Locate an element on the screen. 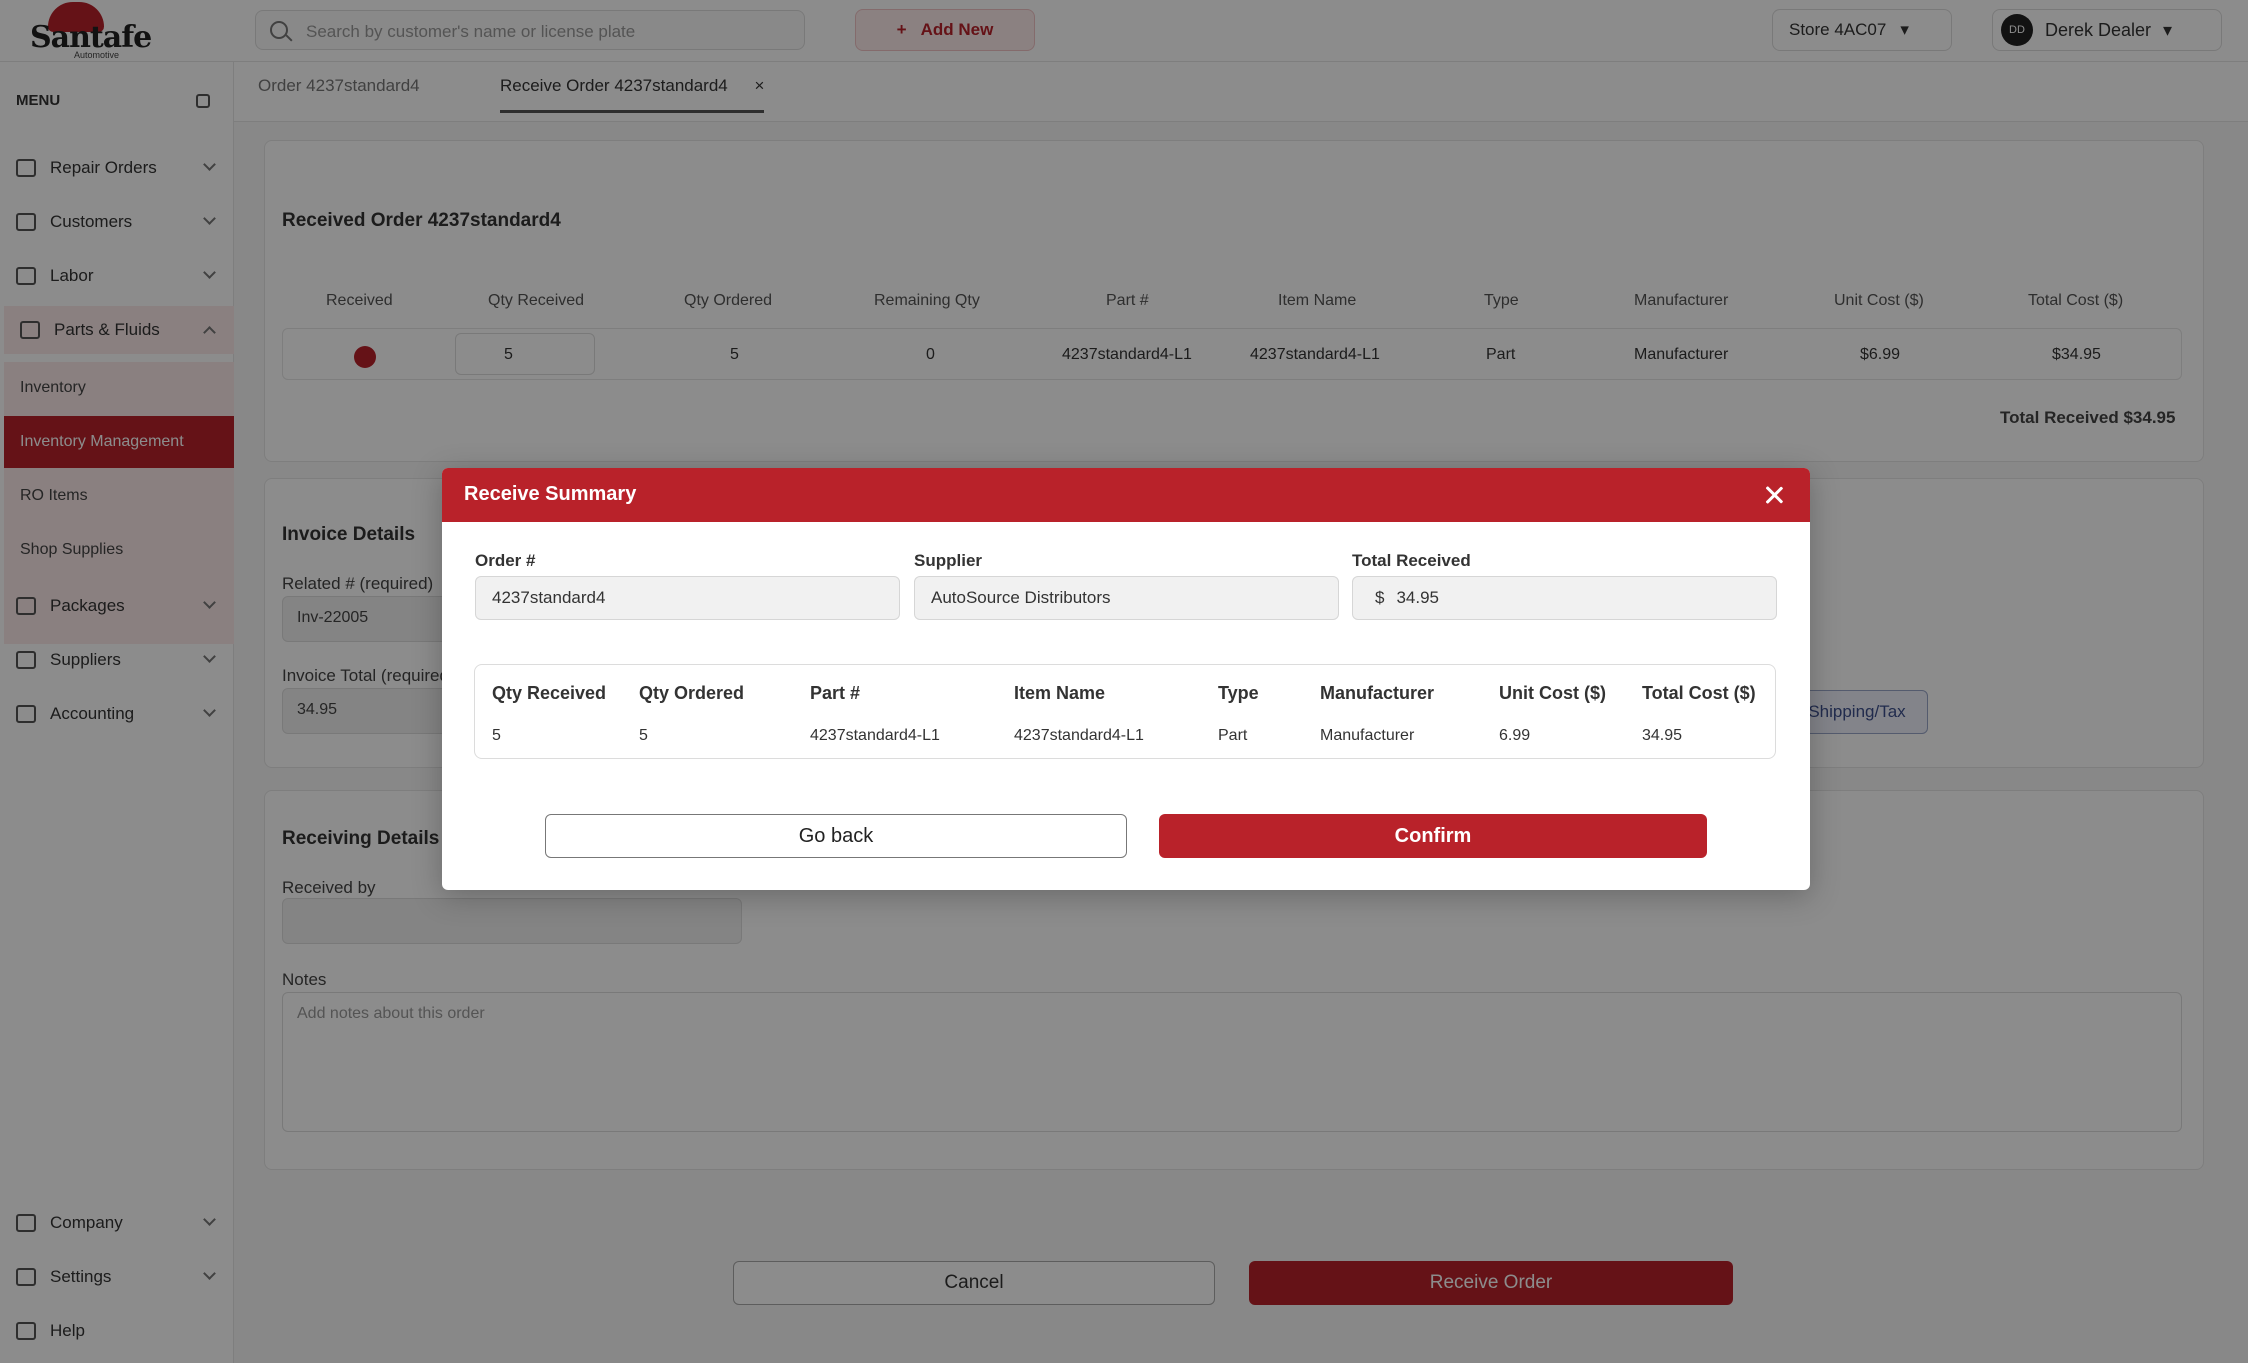 The image size is (2248, 1363). order-number-field: 4237standard4 is located at coordinates (687, 598).